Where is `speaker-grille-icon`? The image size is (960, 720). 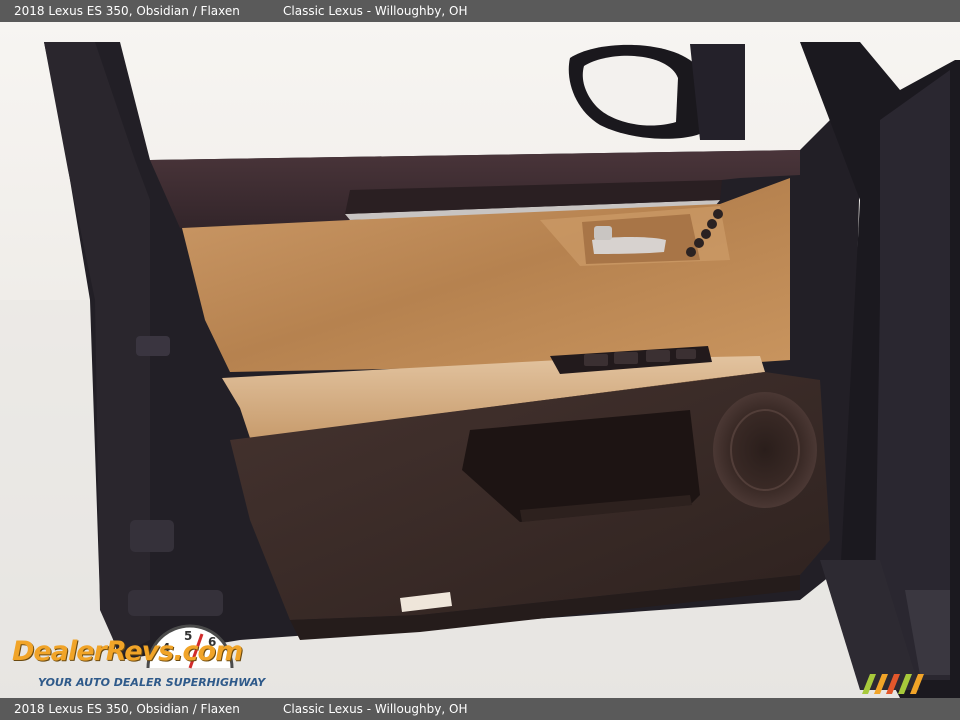
speaker-grille-icon is located at coordinates (765, 450).